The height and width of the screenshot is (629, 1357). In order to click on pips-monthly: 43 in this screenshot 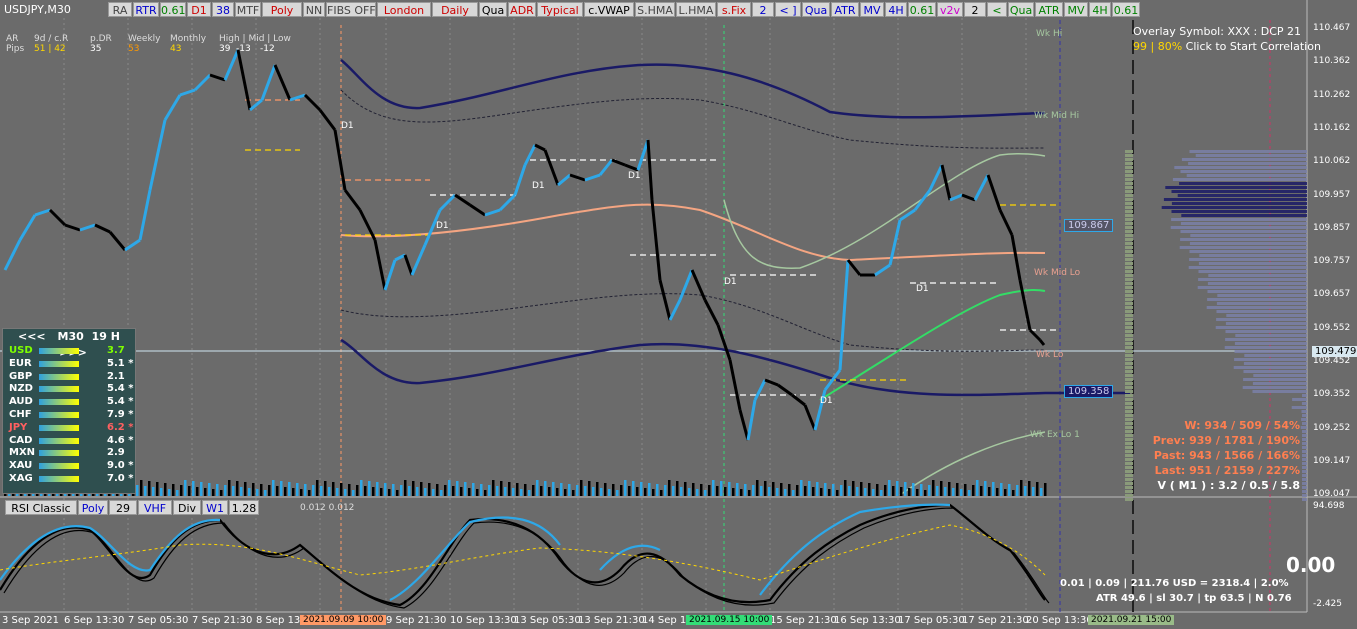, I will do `click(176, 49)`.